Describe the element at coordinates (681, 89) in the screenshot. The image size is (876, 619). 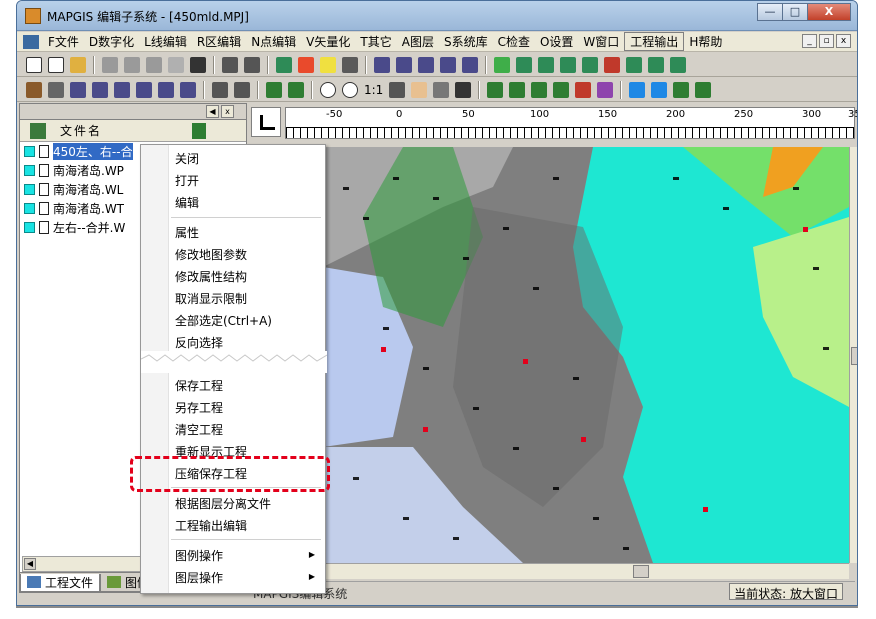
I see `arrow-top-icon` at that location.